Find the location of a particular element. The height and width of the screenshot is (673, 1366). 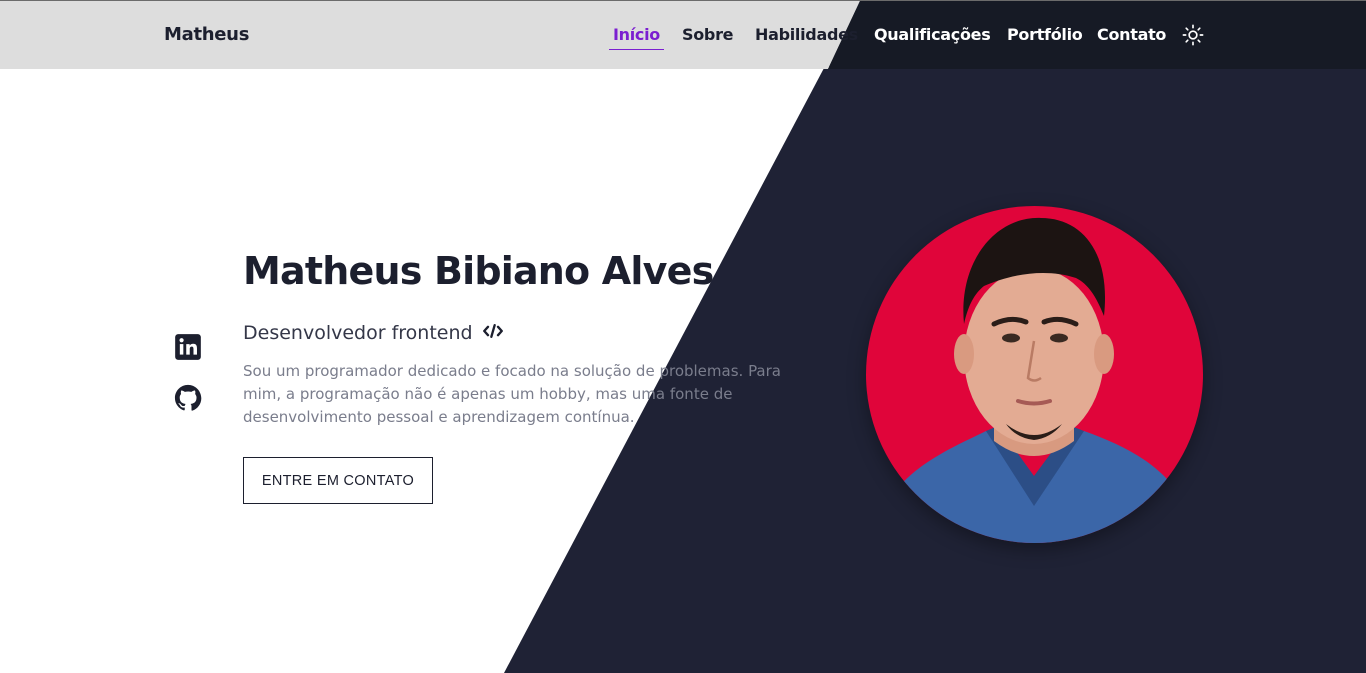

nav-habilidades: Habilidades is located at coordinates (806, 34).